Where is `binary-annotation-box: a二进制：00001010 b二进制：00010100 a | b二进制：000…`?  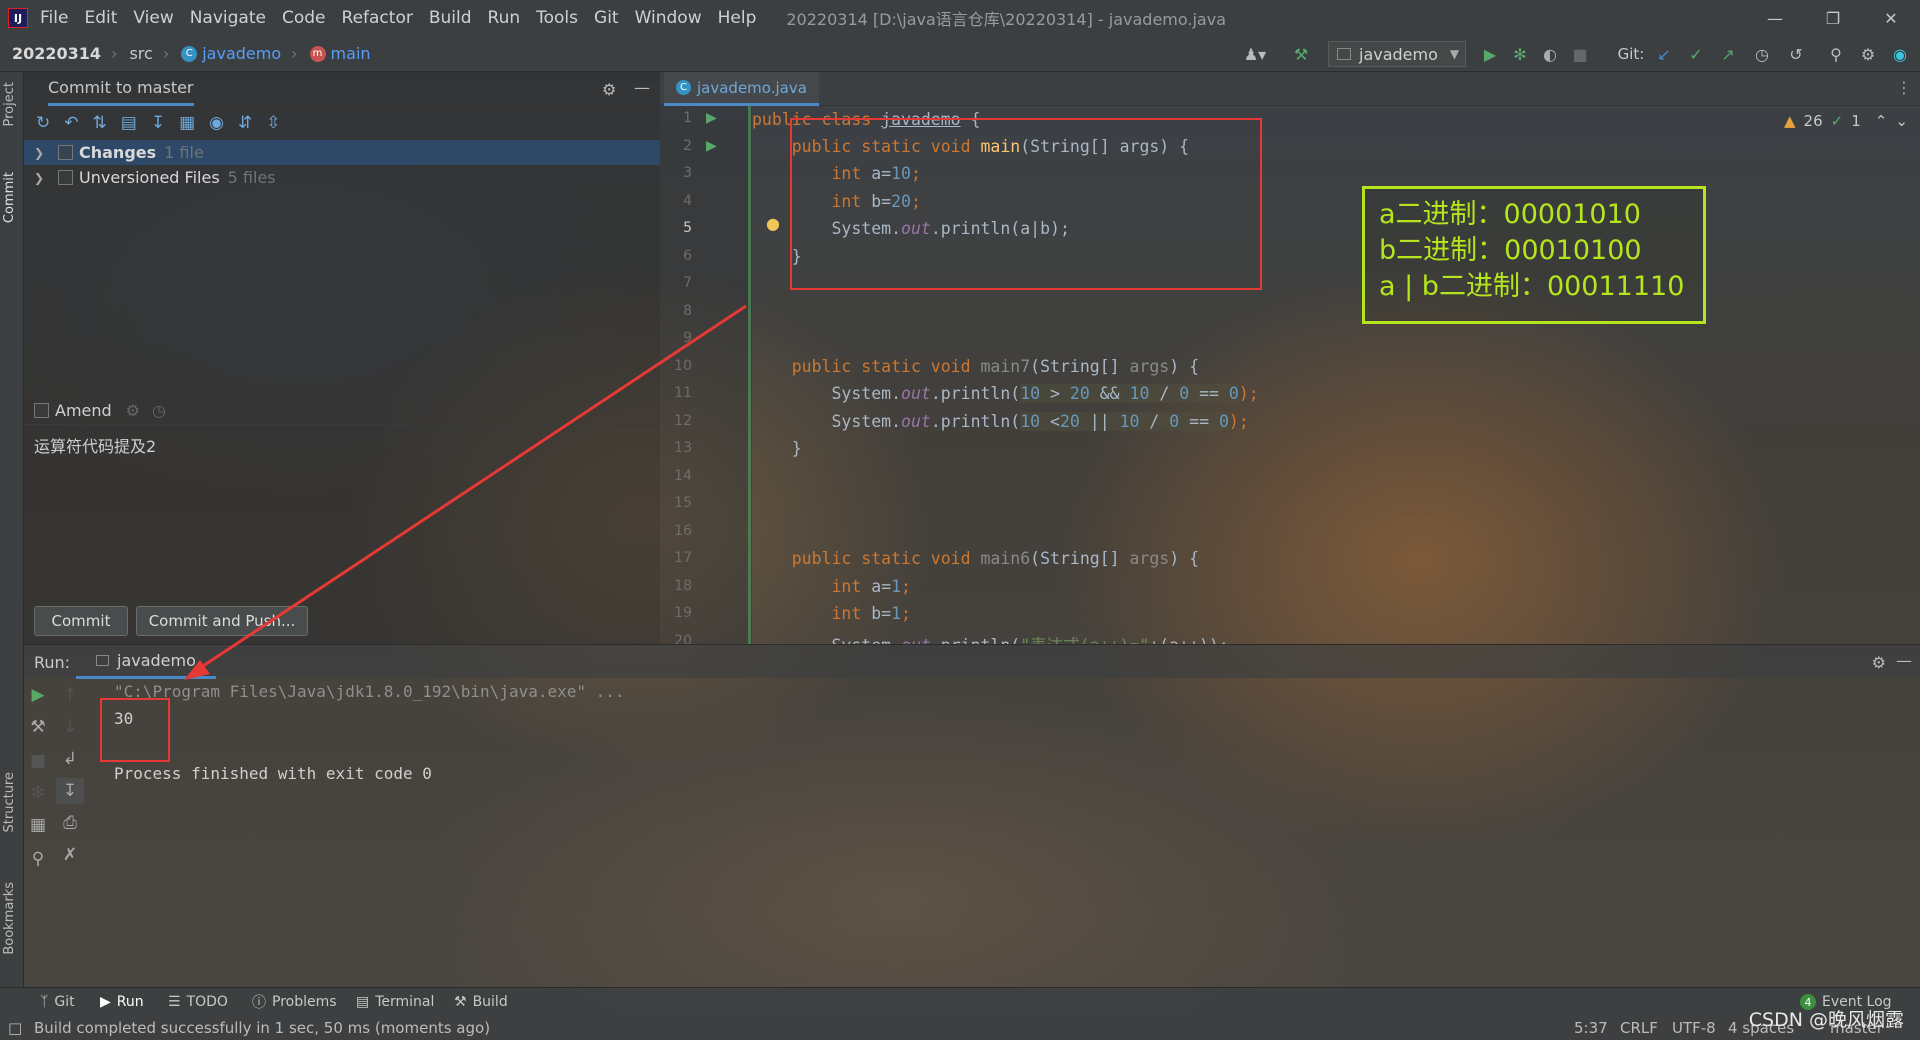 binary-annotation-box: a二进制：00001010 b二进制：00010100 a | b二进制：000… is located at coordinates (1534, 255).